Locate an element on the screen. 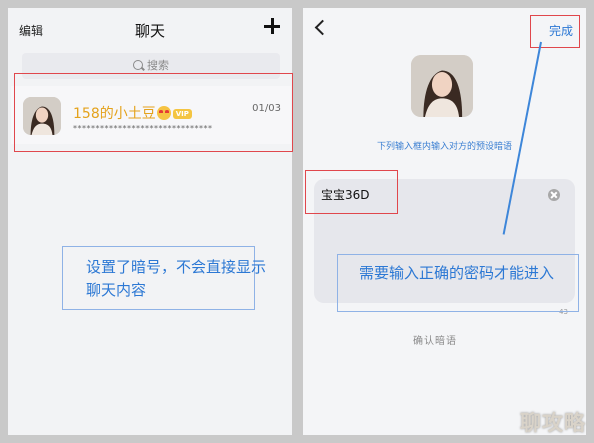 The height and width of the screenshot is (443, 594). passcode-hint: 下列输入框内输入对方的预设暗语 is located at coordinates (444, 147).